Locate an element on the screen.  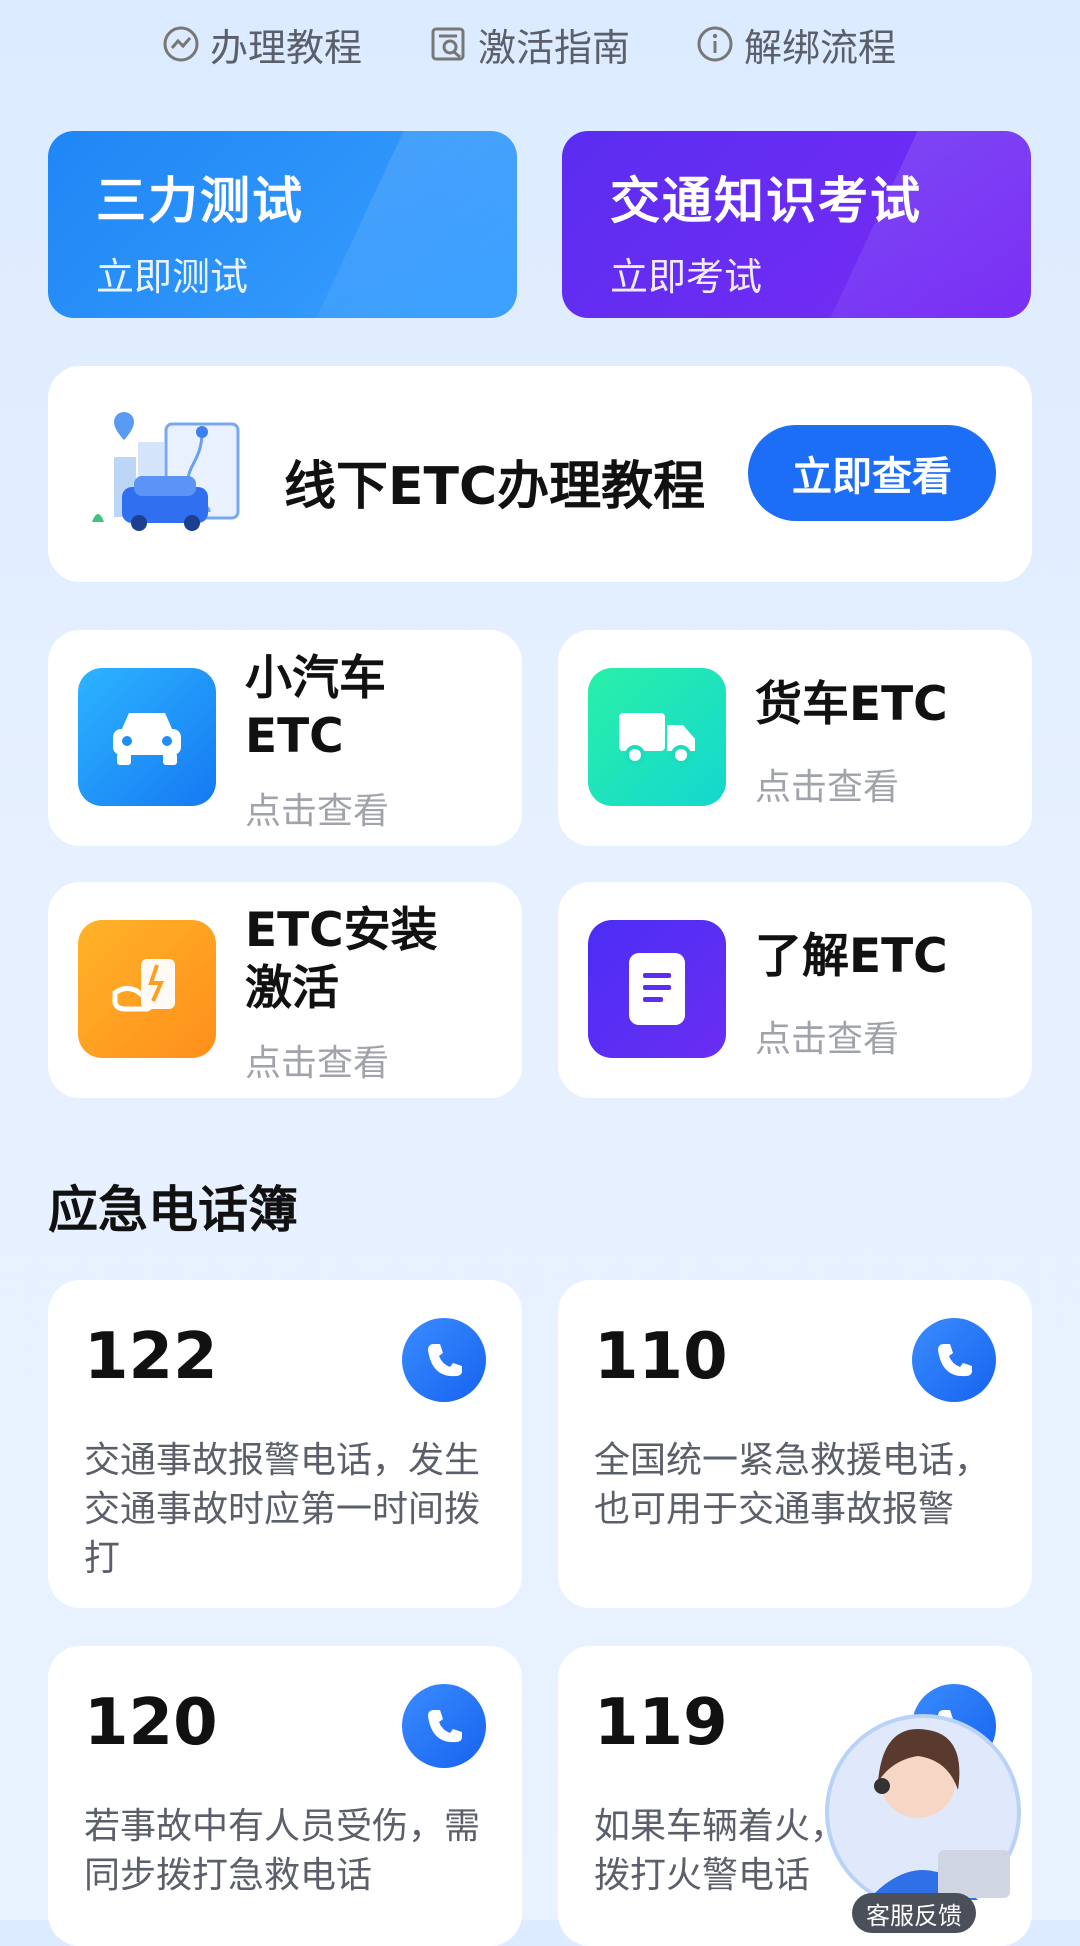
top-link-activation: 激活指南 is located at coordinates (530, 44).